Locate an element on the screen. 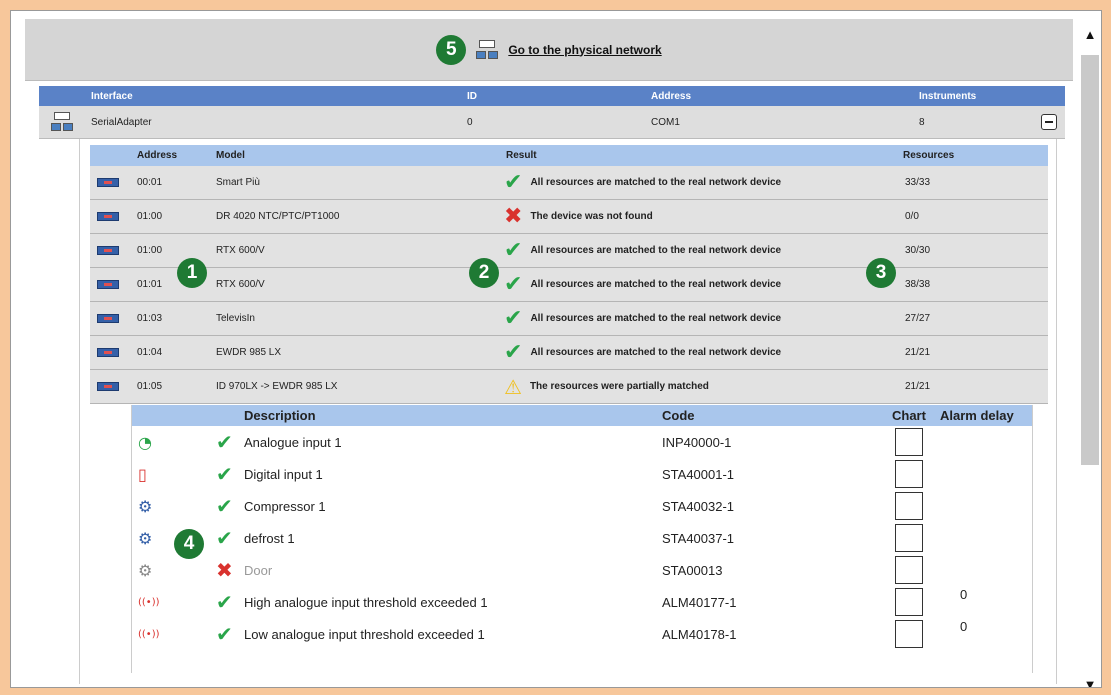 The width and height of the screenshot is (1111, 695). resource-row: ⚙ ✔ Compressor 1 STA40032-1 is located at coordinates (582, 506).